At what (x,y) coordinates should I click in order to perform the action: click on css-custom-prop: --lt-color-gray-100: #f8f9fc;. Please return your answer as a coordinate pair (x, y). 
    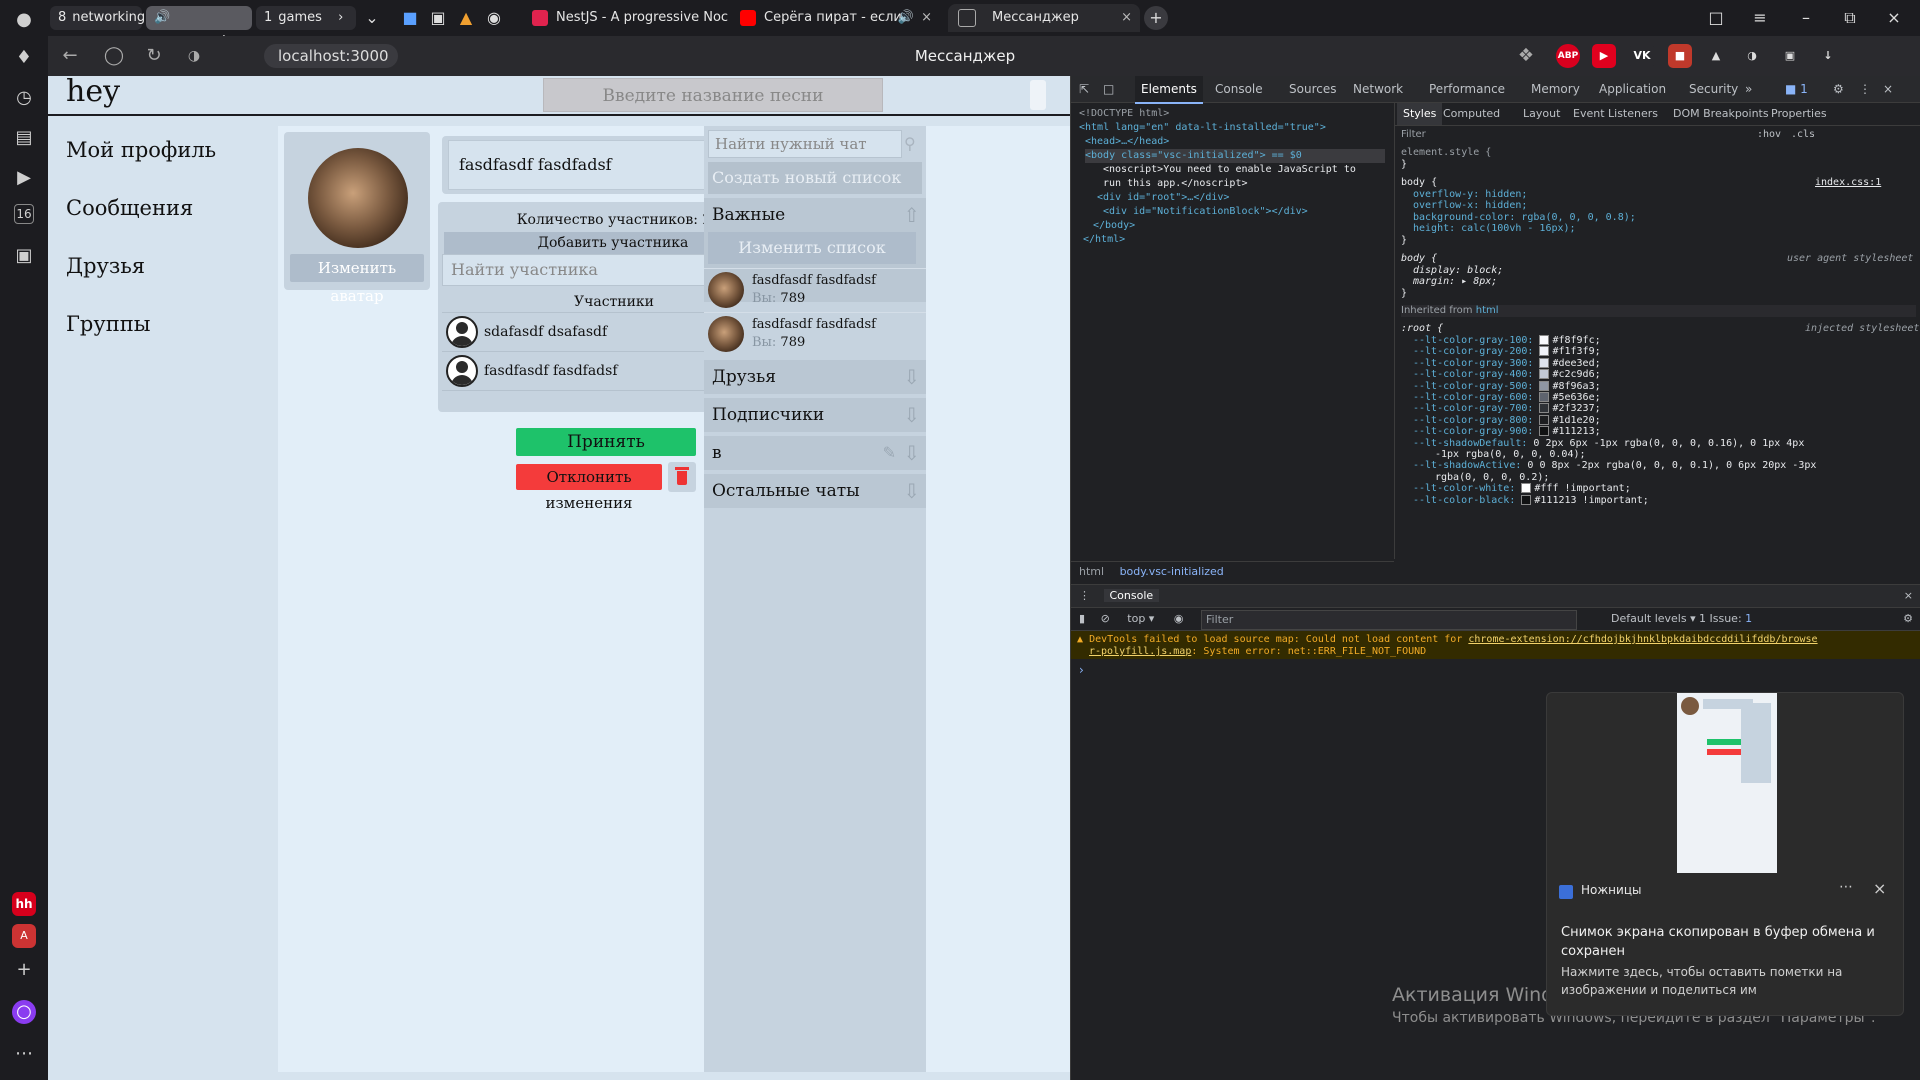
    Looking at the image, I should click on (1507, 341).